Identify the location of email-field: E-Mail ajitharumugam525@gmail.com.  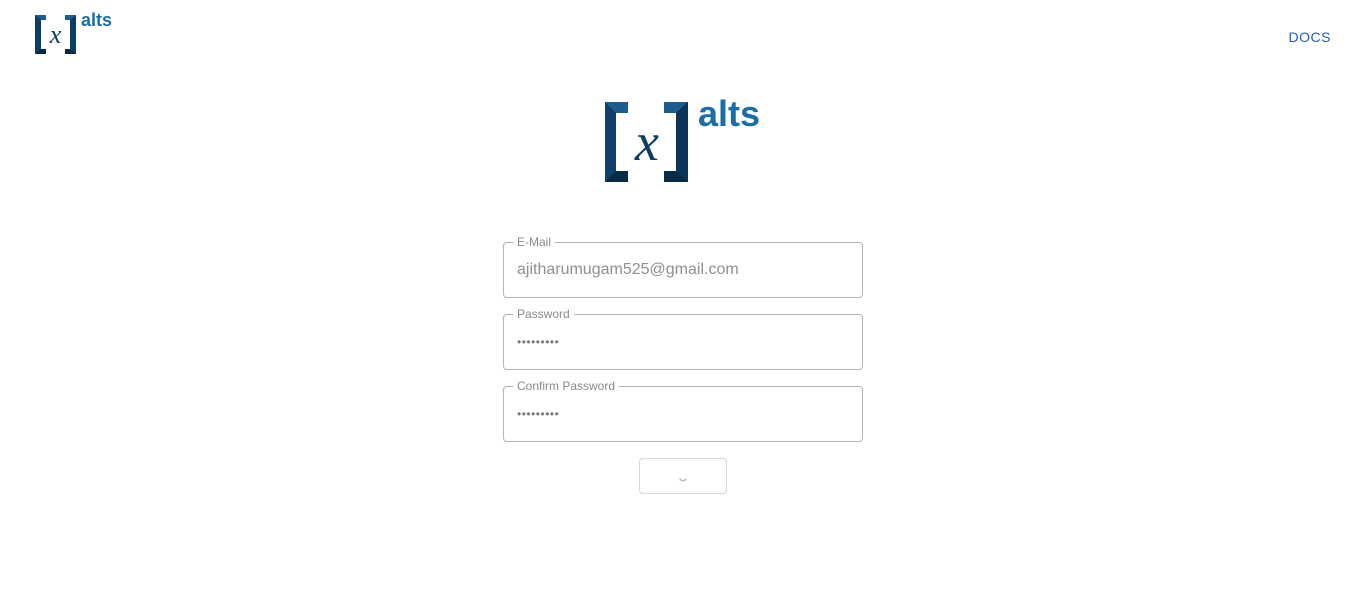
(683, 266).